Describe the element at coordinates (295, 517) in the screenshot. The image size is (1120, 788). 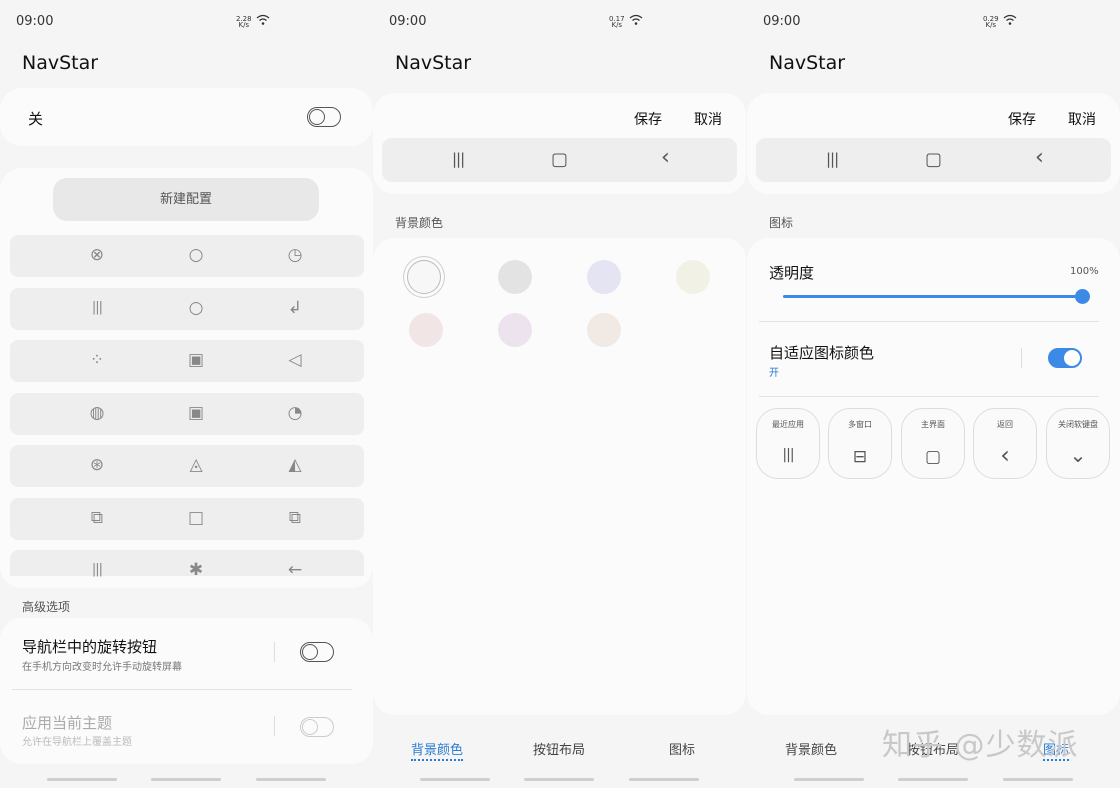
I see `icon-style-glyph-icon: ⧉` at that location.